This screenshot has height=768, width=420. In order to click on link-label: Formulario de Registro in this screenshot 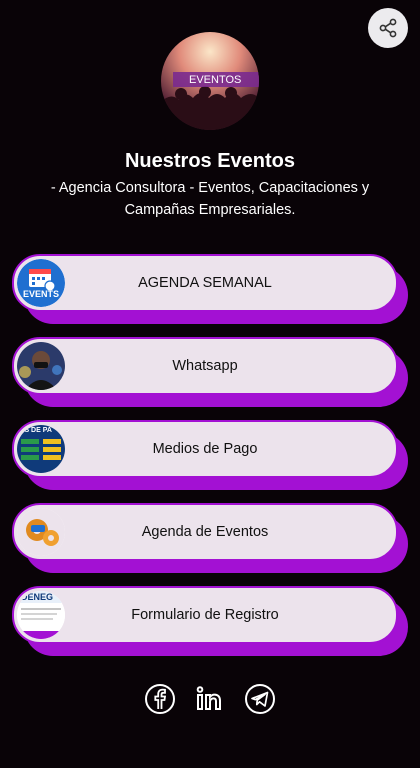, I will do `click(205, 615)`.